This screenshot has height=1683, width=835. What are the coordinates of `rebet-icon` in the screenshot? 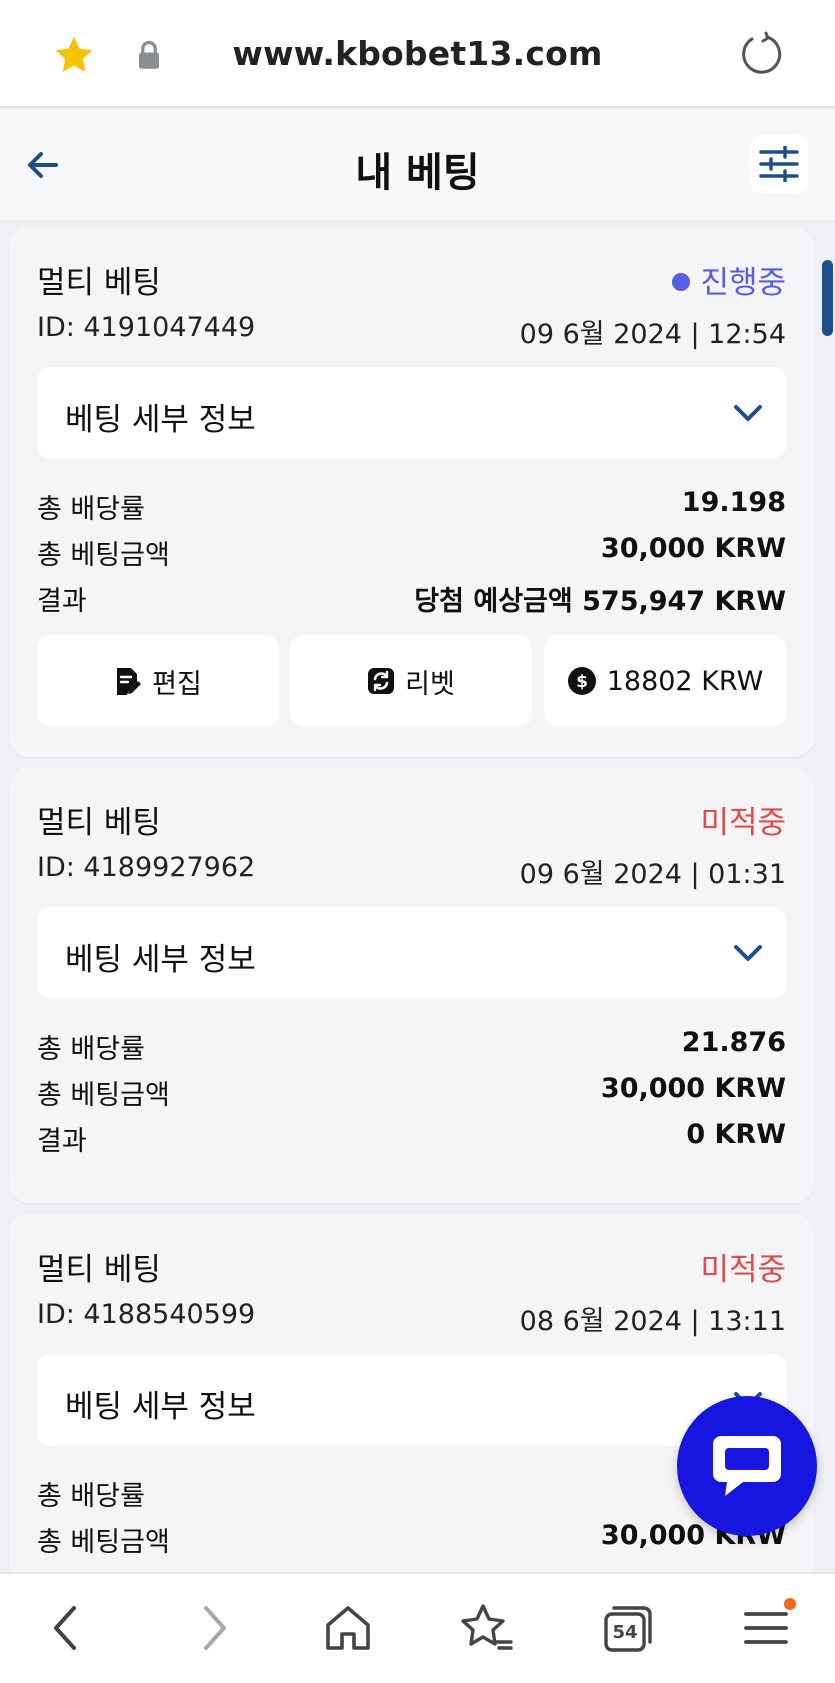 It's located at (381, 681).